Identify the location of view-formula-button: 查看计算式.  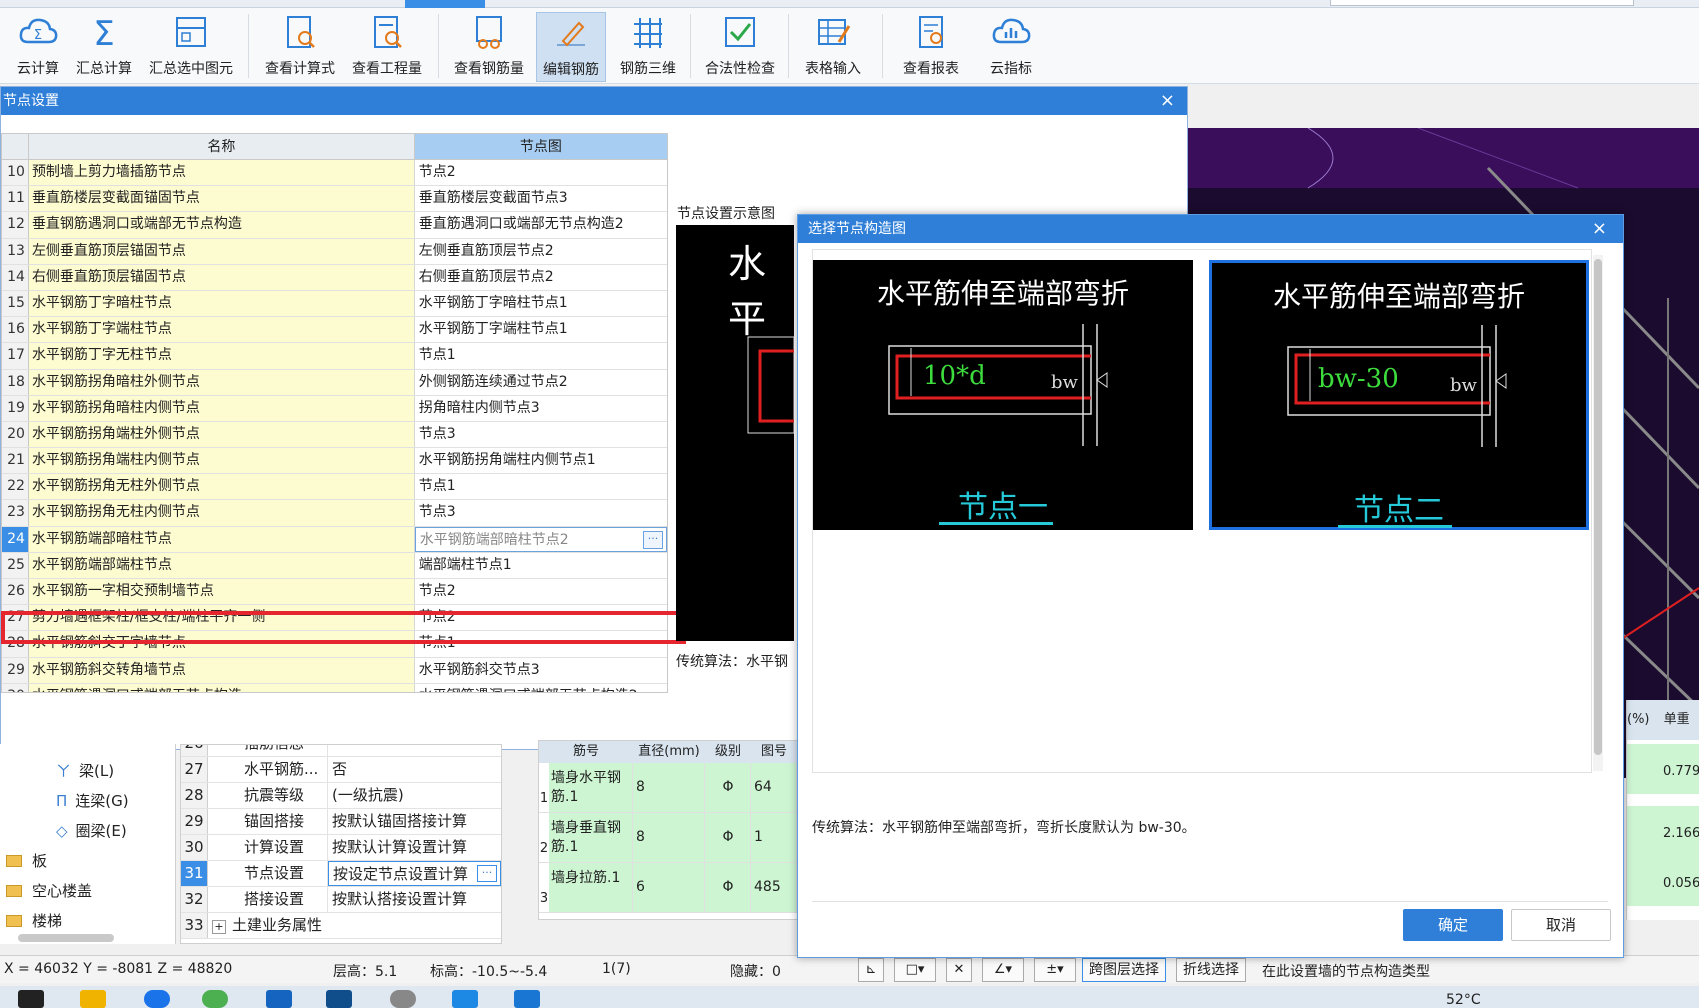
(300, 47).